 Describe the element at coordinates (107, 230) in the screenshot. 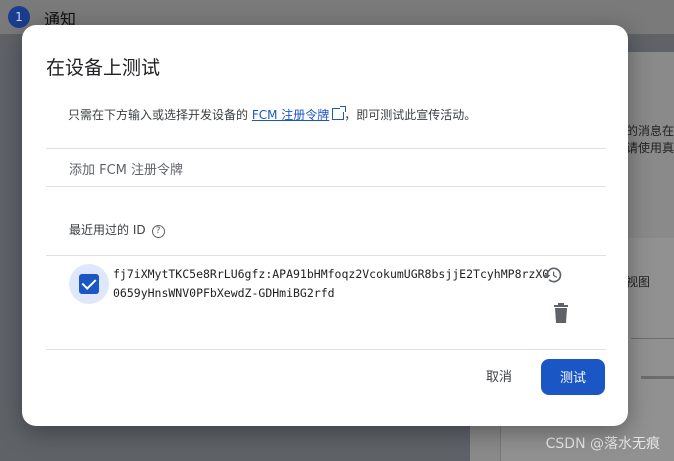

I see `recent-ids-text: 最近用过的 ID` at that location.